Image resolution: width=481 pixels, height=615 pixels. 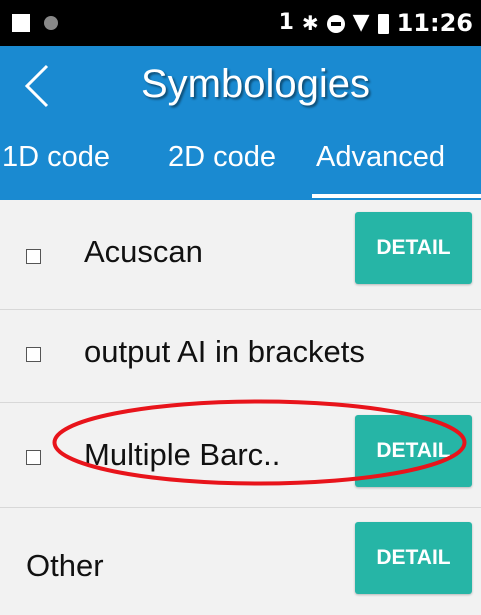 What do you see at coordinates (51, 23) in the screenshot?
I see `dot-icon` at bounding box center [51, 23].